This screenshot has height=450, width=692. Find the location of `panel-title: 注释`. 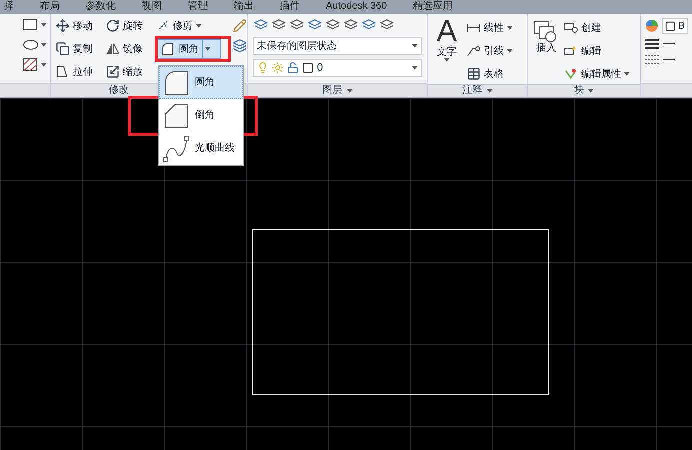

panel-title: 注释 is located at coordinates (472, 91).